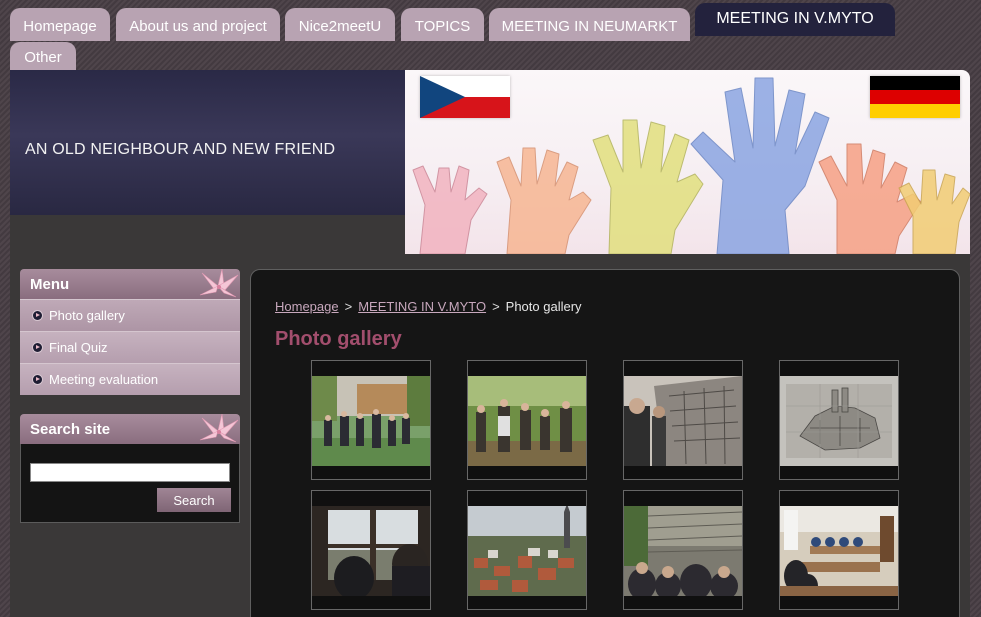  What do you see at coordinates (194, 500) in the screenshot?
I see `search-button: Search` at bounding box center [194, 500].